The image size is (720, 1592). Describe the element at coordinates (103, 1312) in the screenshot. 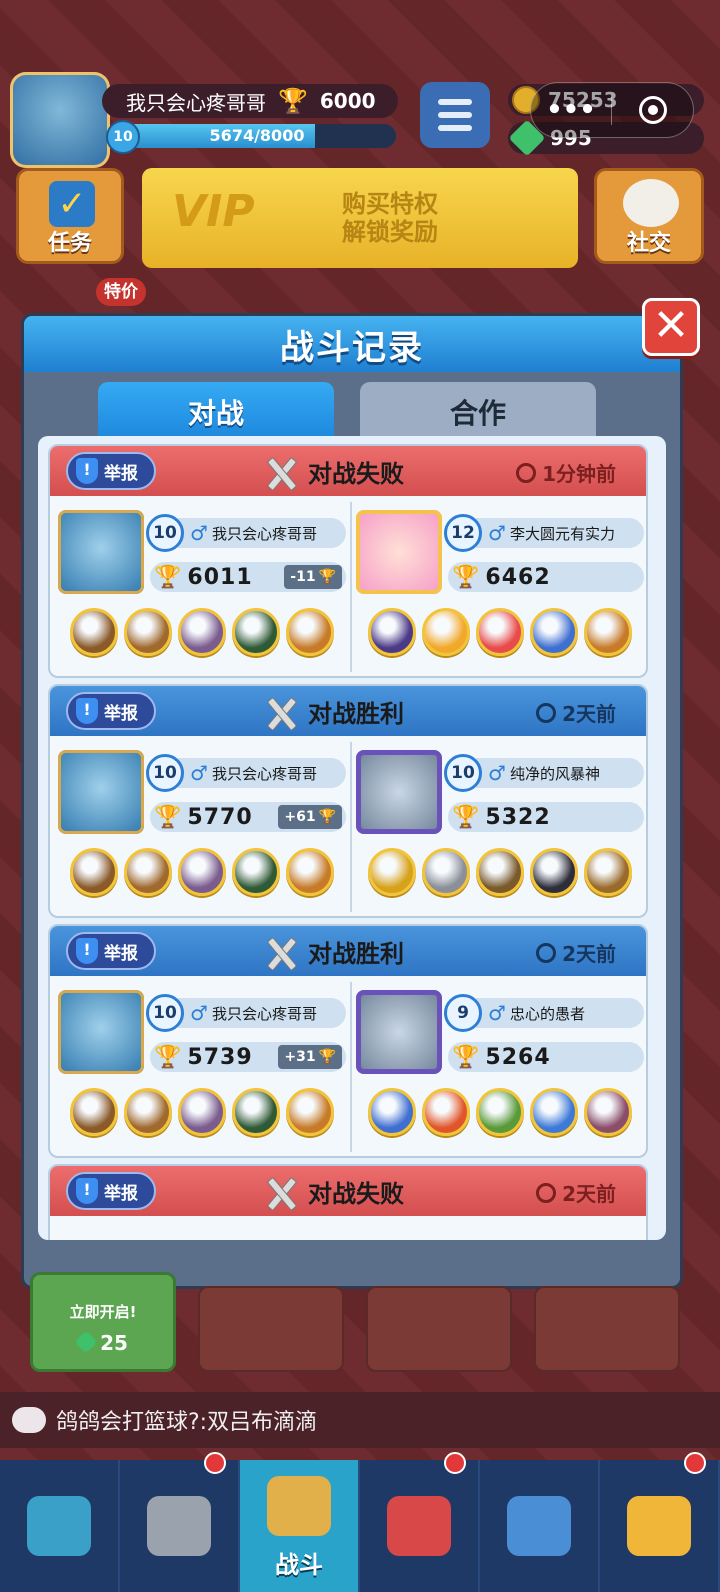

I see `chest-label: 立即开启!` at that location.